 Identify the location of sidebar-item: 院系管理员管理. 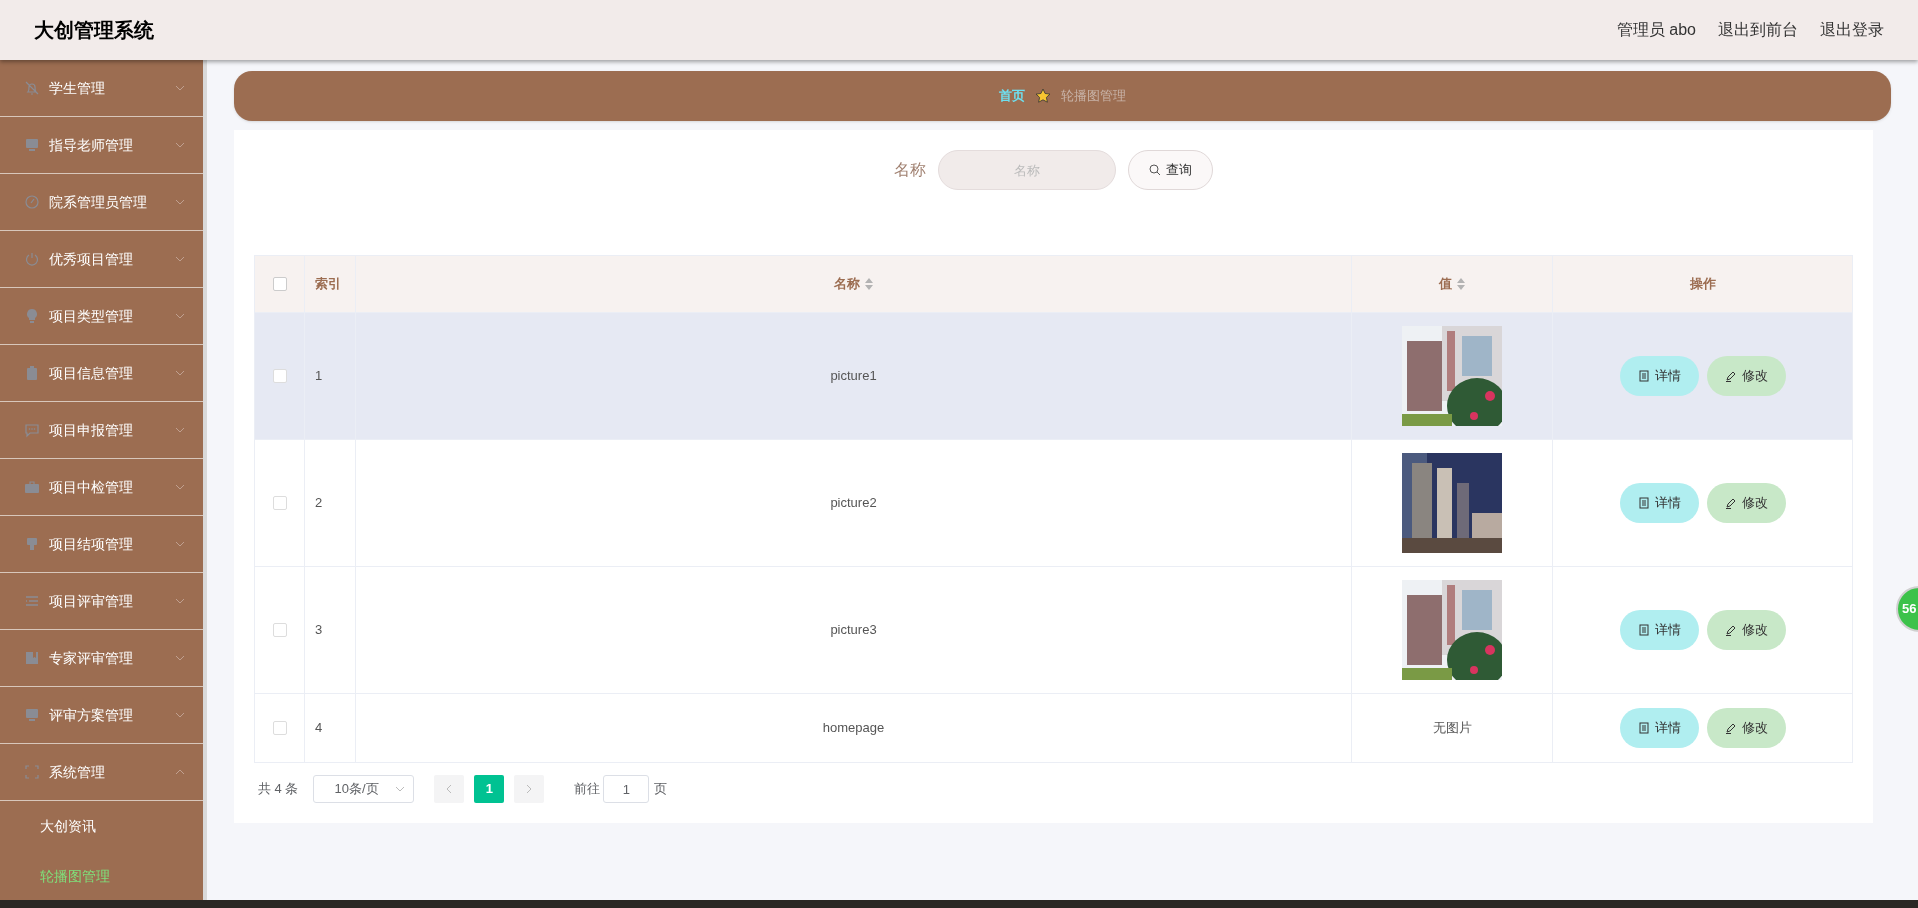
(101, 202).